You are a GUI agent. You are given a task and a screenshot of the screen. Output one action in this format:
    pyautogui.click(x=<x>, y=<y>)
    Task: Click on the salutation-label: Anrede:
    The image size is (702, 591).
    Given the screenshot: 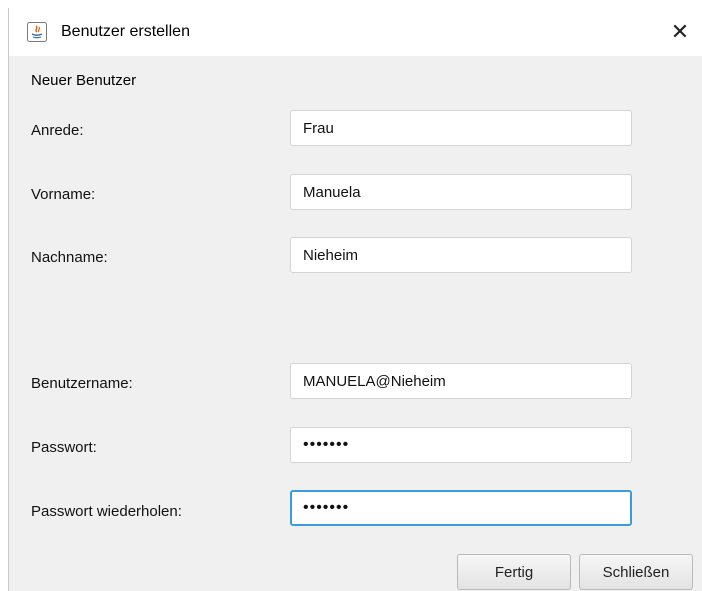 What is the action you would take?
    pyautogui.click(x=57, y=130)
    